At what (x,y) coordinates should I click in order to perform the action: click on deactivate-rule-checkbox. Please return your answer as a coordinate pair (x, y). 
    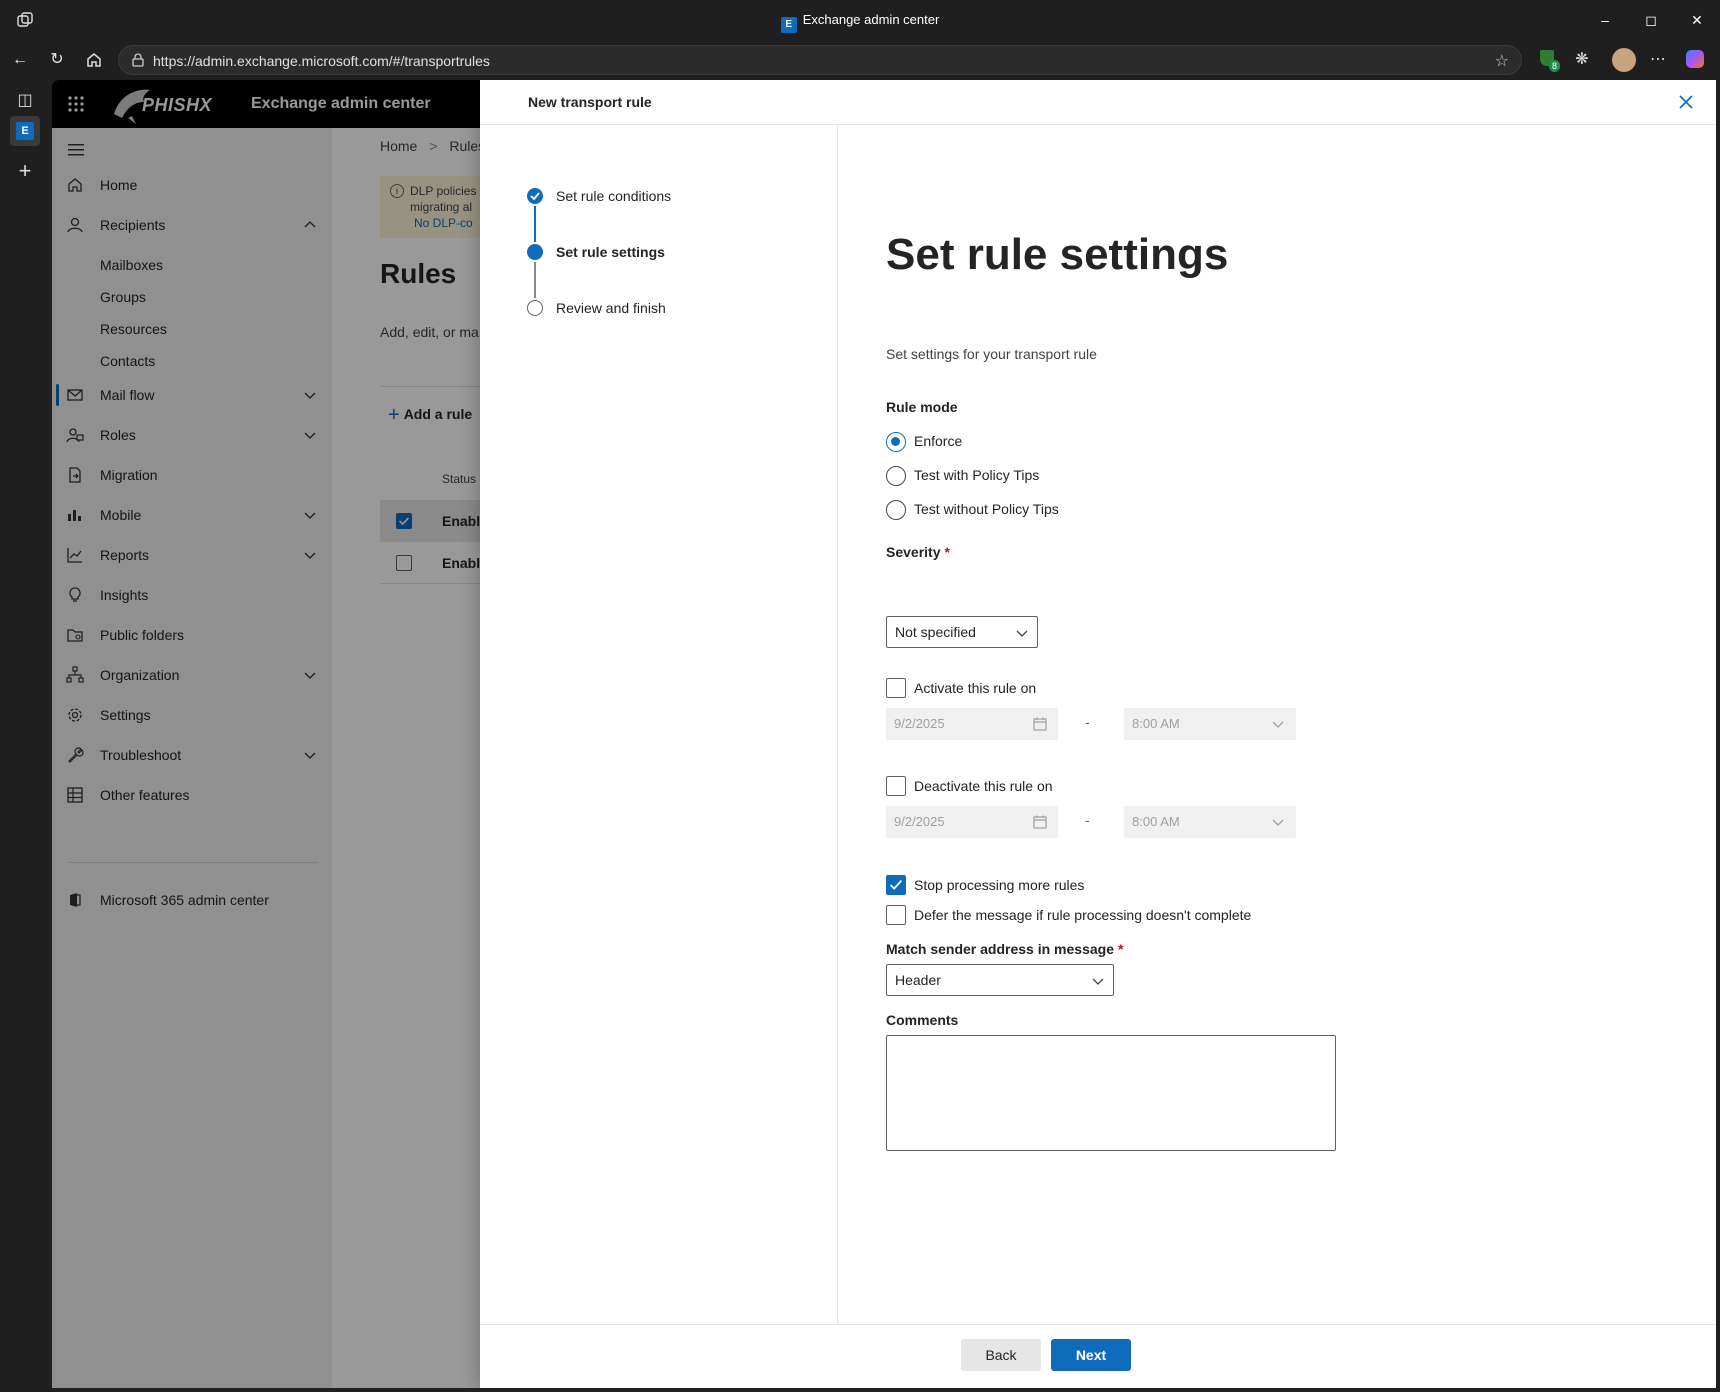
    Looking at the image, I should click on (896, 786).